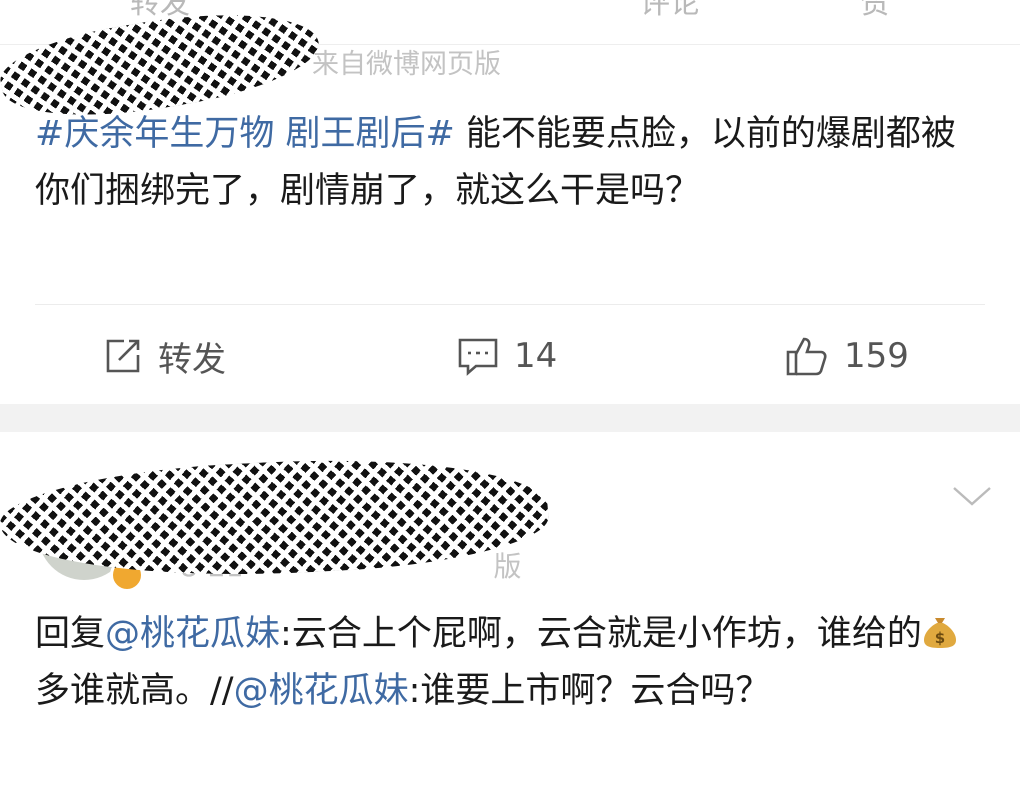 This screenshot has width=1020, height=809. Describe the element at coordinates (478, 357) in the screenshot. I see `comment-icon` at that location.